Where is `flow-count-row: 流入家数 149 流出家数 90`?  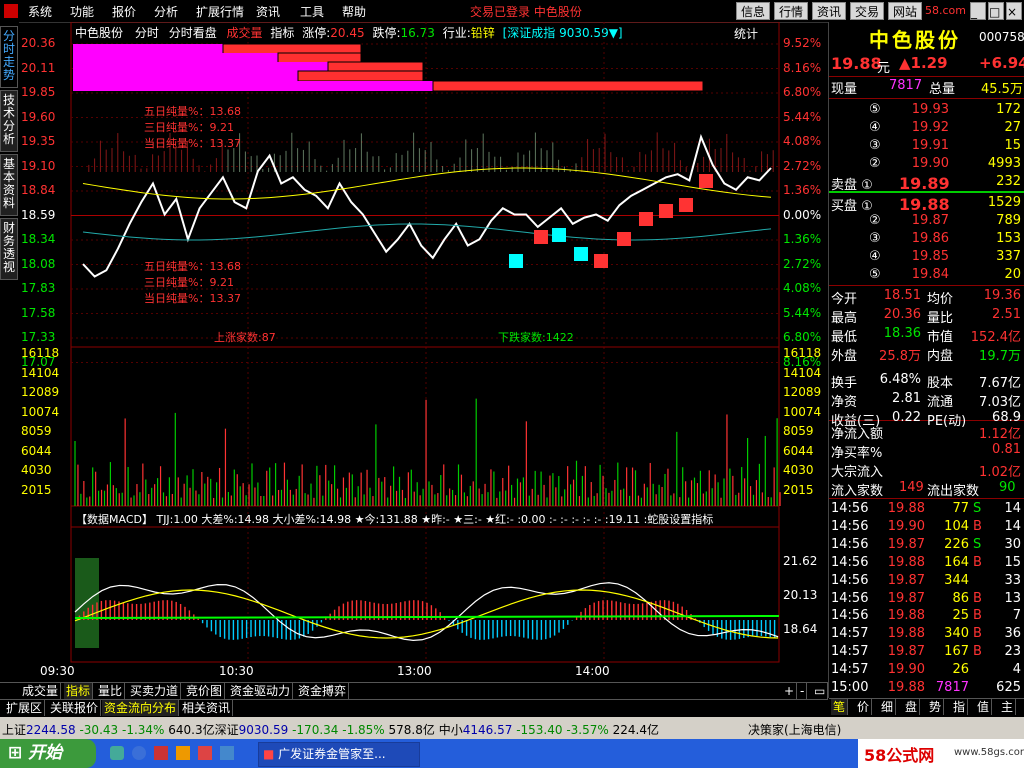 flow-count-row: 流入家数 149 流出家数 90 is located at coordinates (926, 489).